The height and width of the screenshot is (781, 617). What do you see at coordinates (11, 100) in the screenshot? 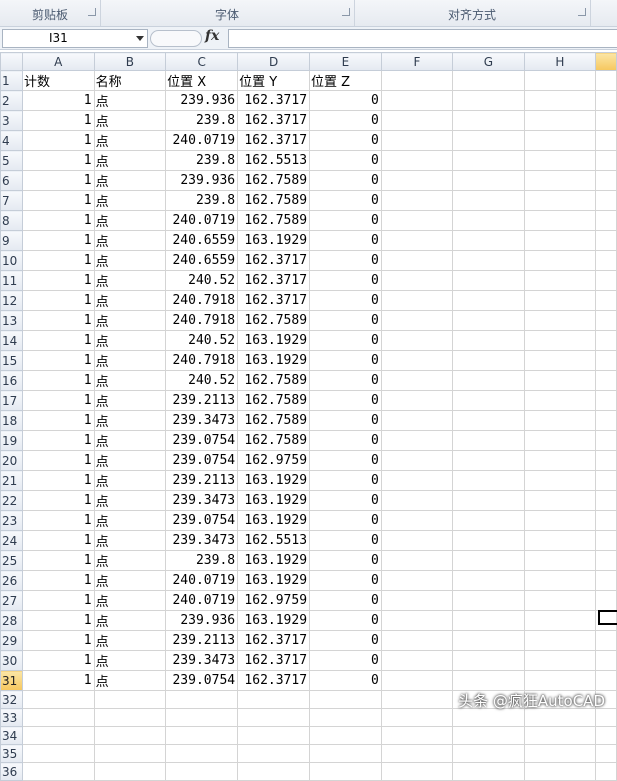
I see `row-header: 2` at bounding box center [11, 100].